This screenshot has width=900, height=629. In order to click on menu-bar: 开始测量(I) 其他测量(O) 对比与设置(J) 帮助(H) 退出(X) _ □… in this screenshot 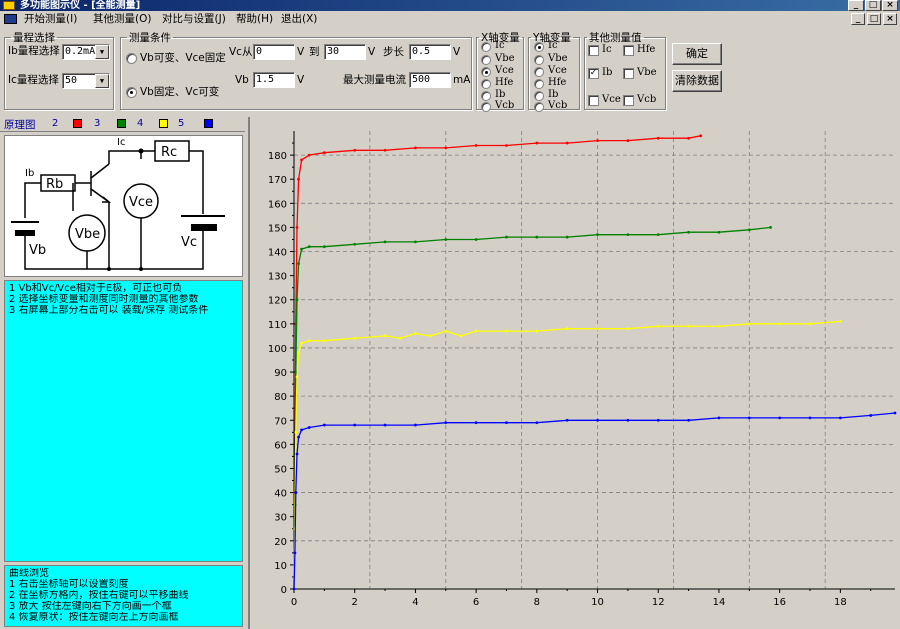, I will do `click(450, 19)`.